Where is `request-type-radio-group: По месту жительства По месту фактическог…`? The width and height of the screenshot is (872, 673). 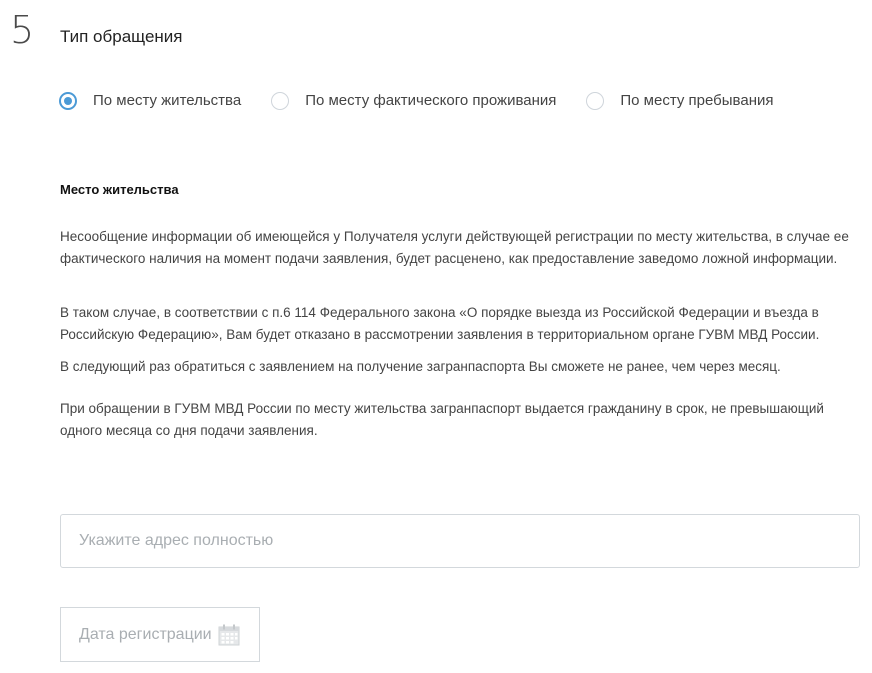
request-type-radio-group: По месту жительства По месту фактическог… is located at coordinates (431, 101).